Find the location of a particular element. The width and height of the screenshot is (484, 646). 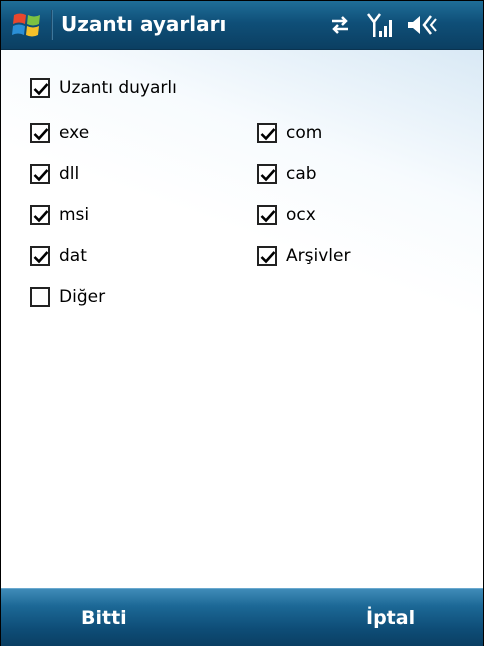

extension-option-com: com is located at coordinates (289, 133).